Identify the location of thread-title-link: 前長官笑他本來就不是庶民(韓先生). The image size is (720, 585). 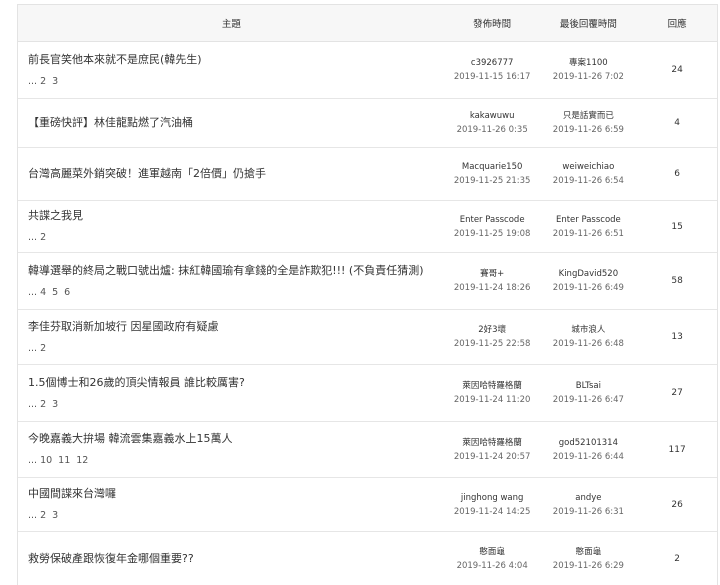
(236, 60).